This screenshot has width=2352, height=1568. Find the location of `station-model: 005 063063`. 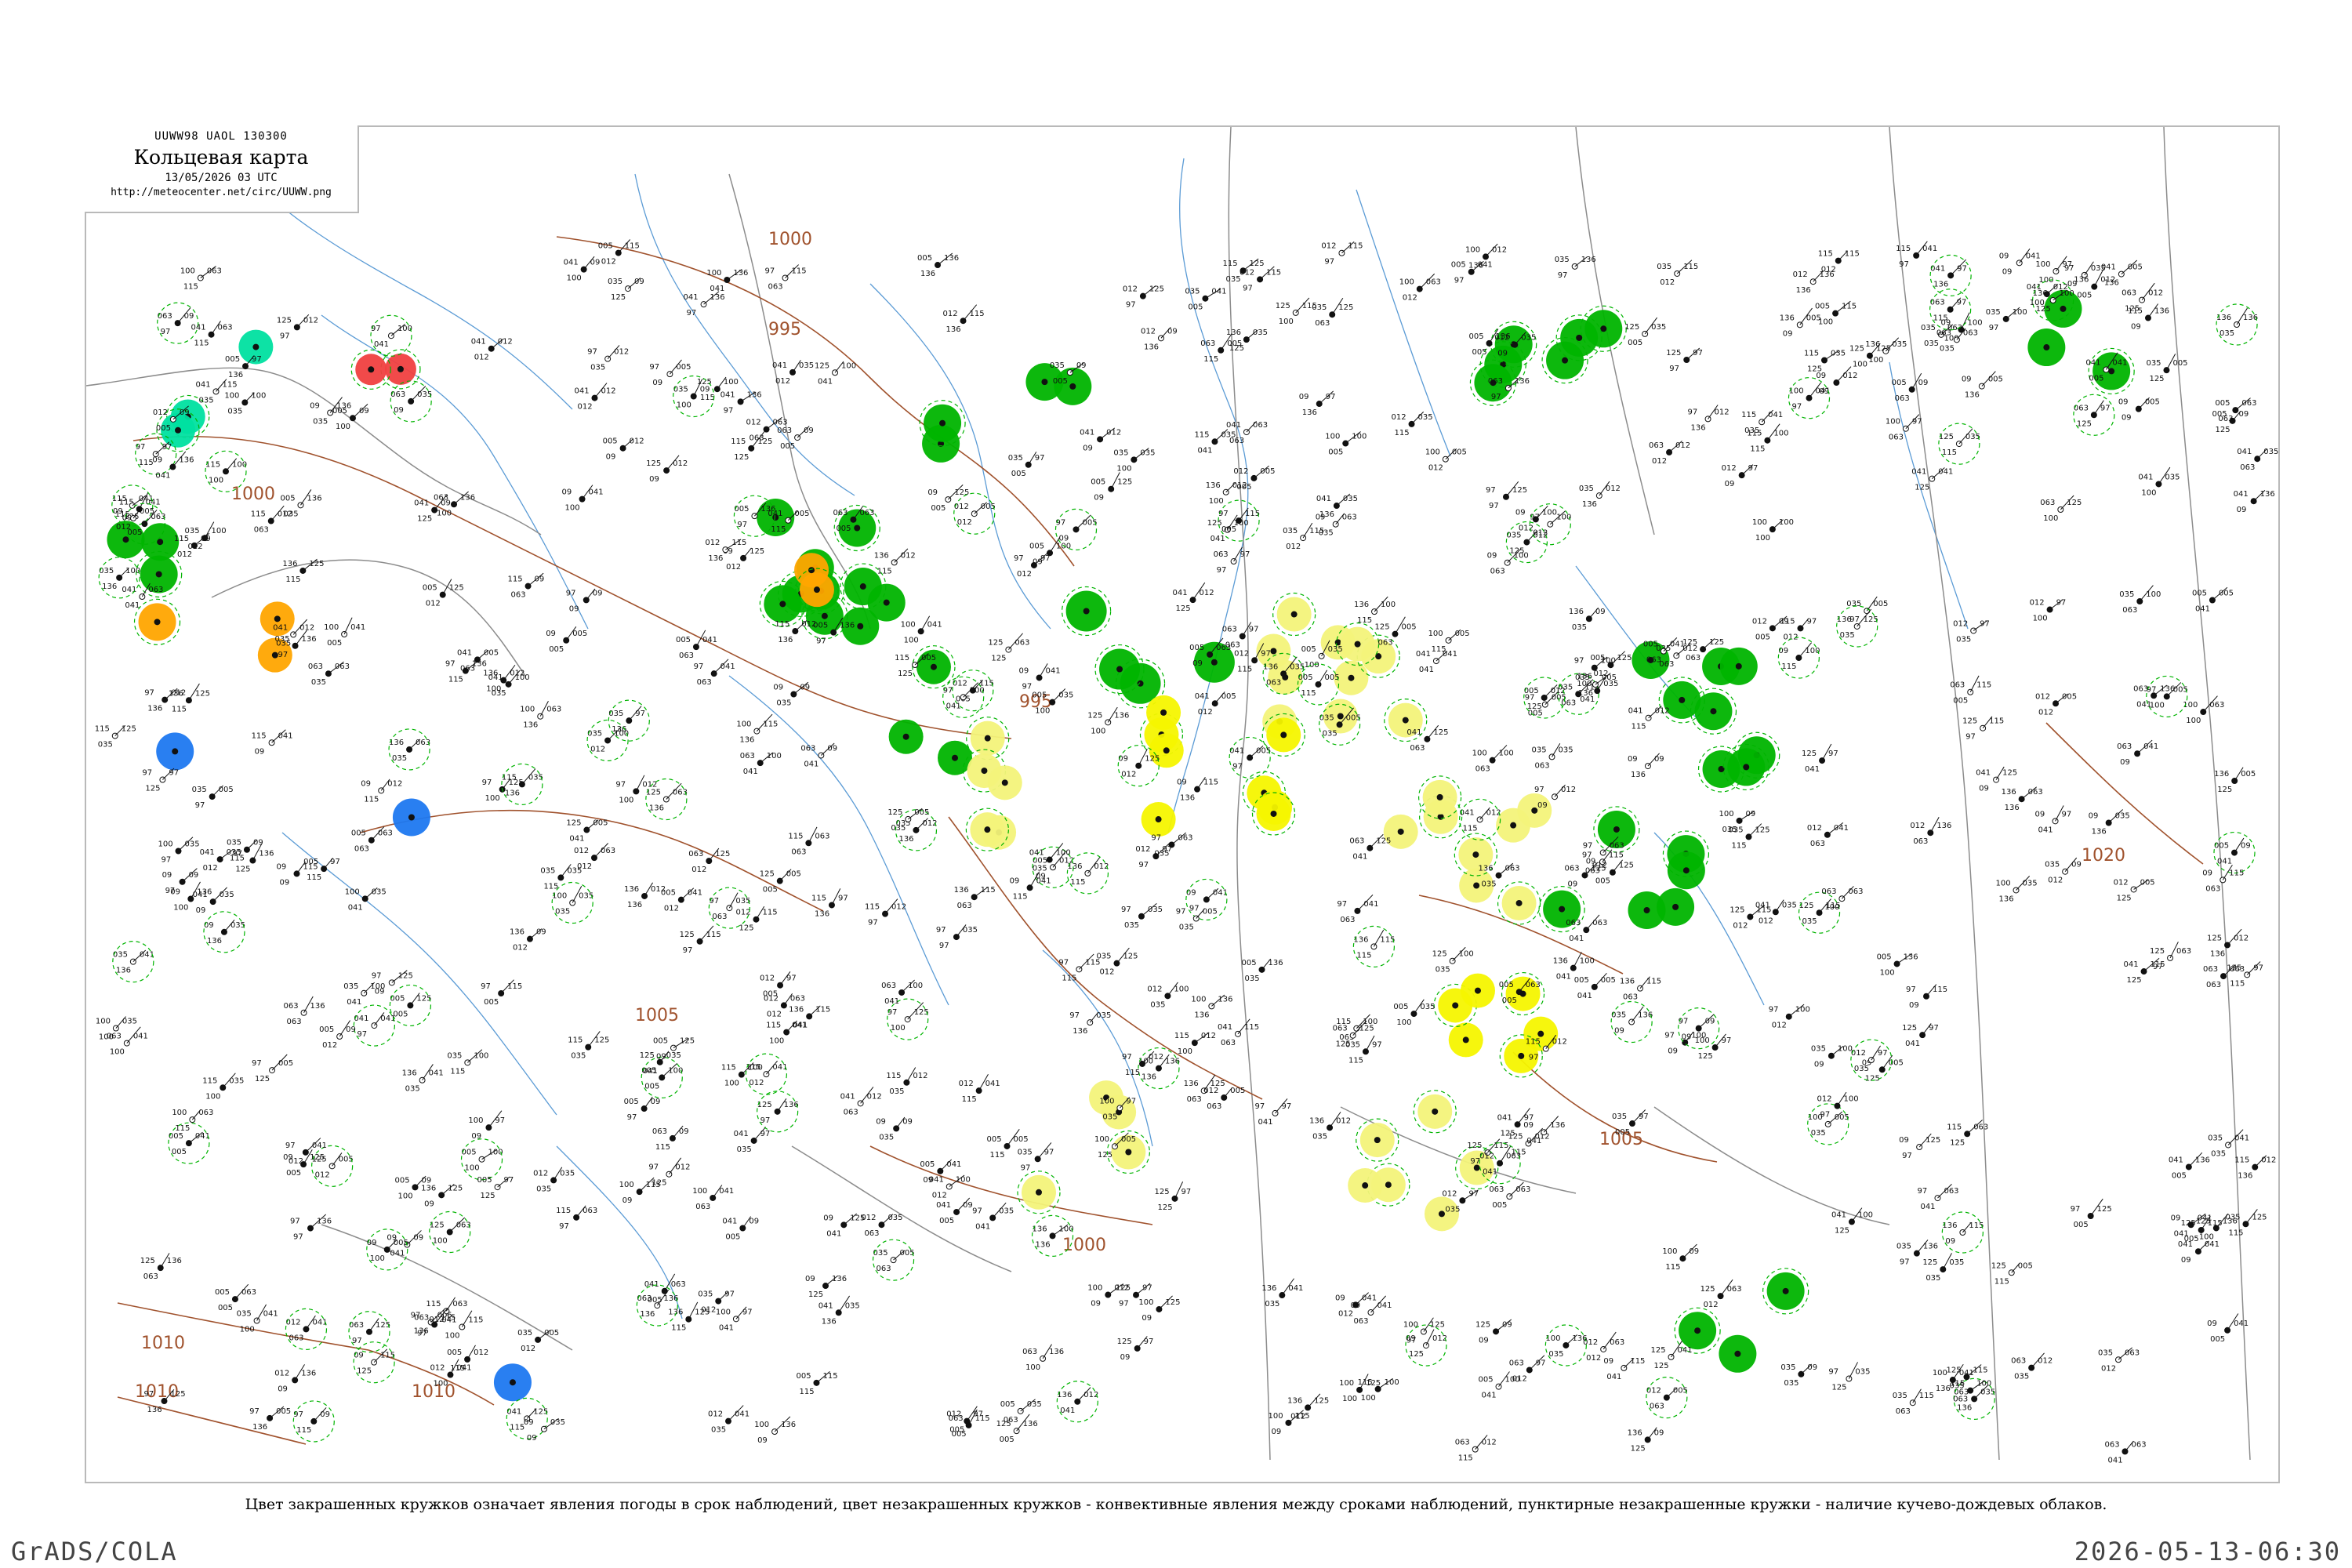

station-model: 005 063063 is located at coordinates (372, 840).